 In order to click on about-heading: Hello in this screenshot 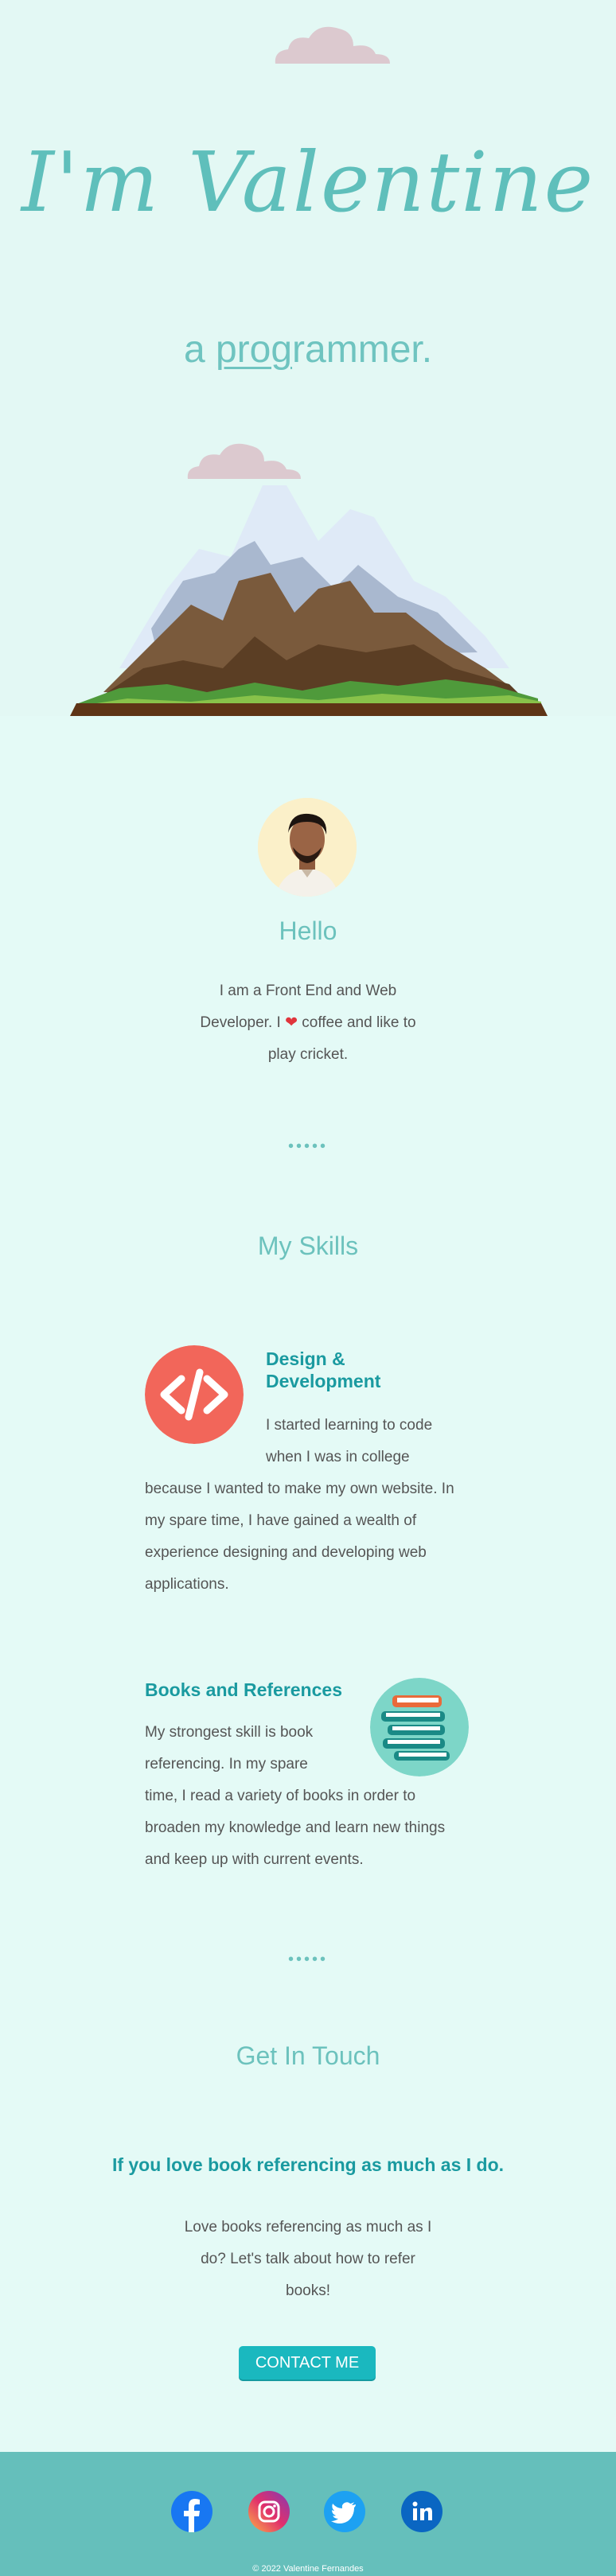, I will do `click(308, 930)`.